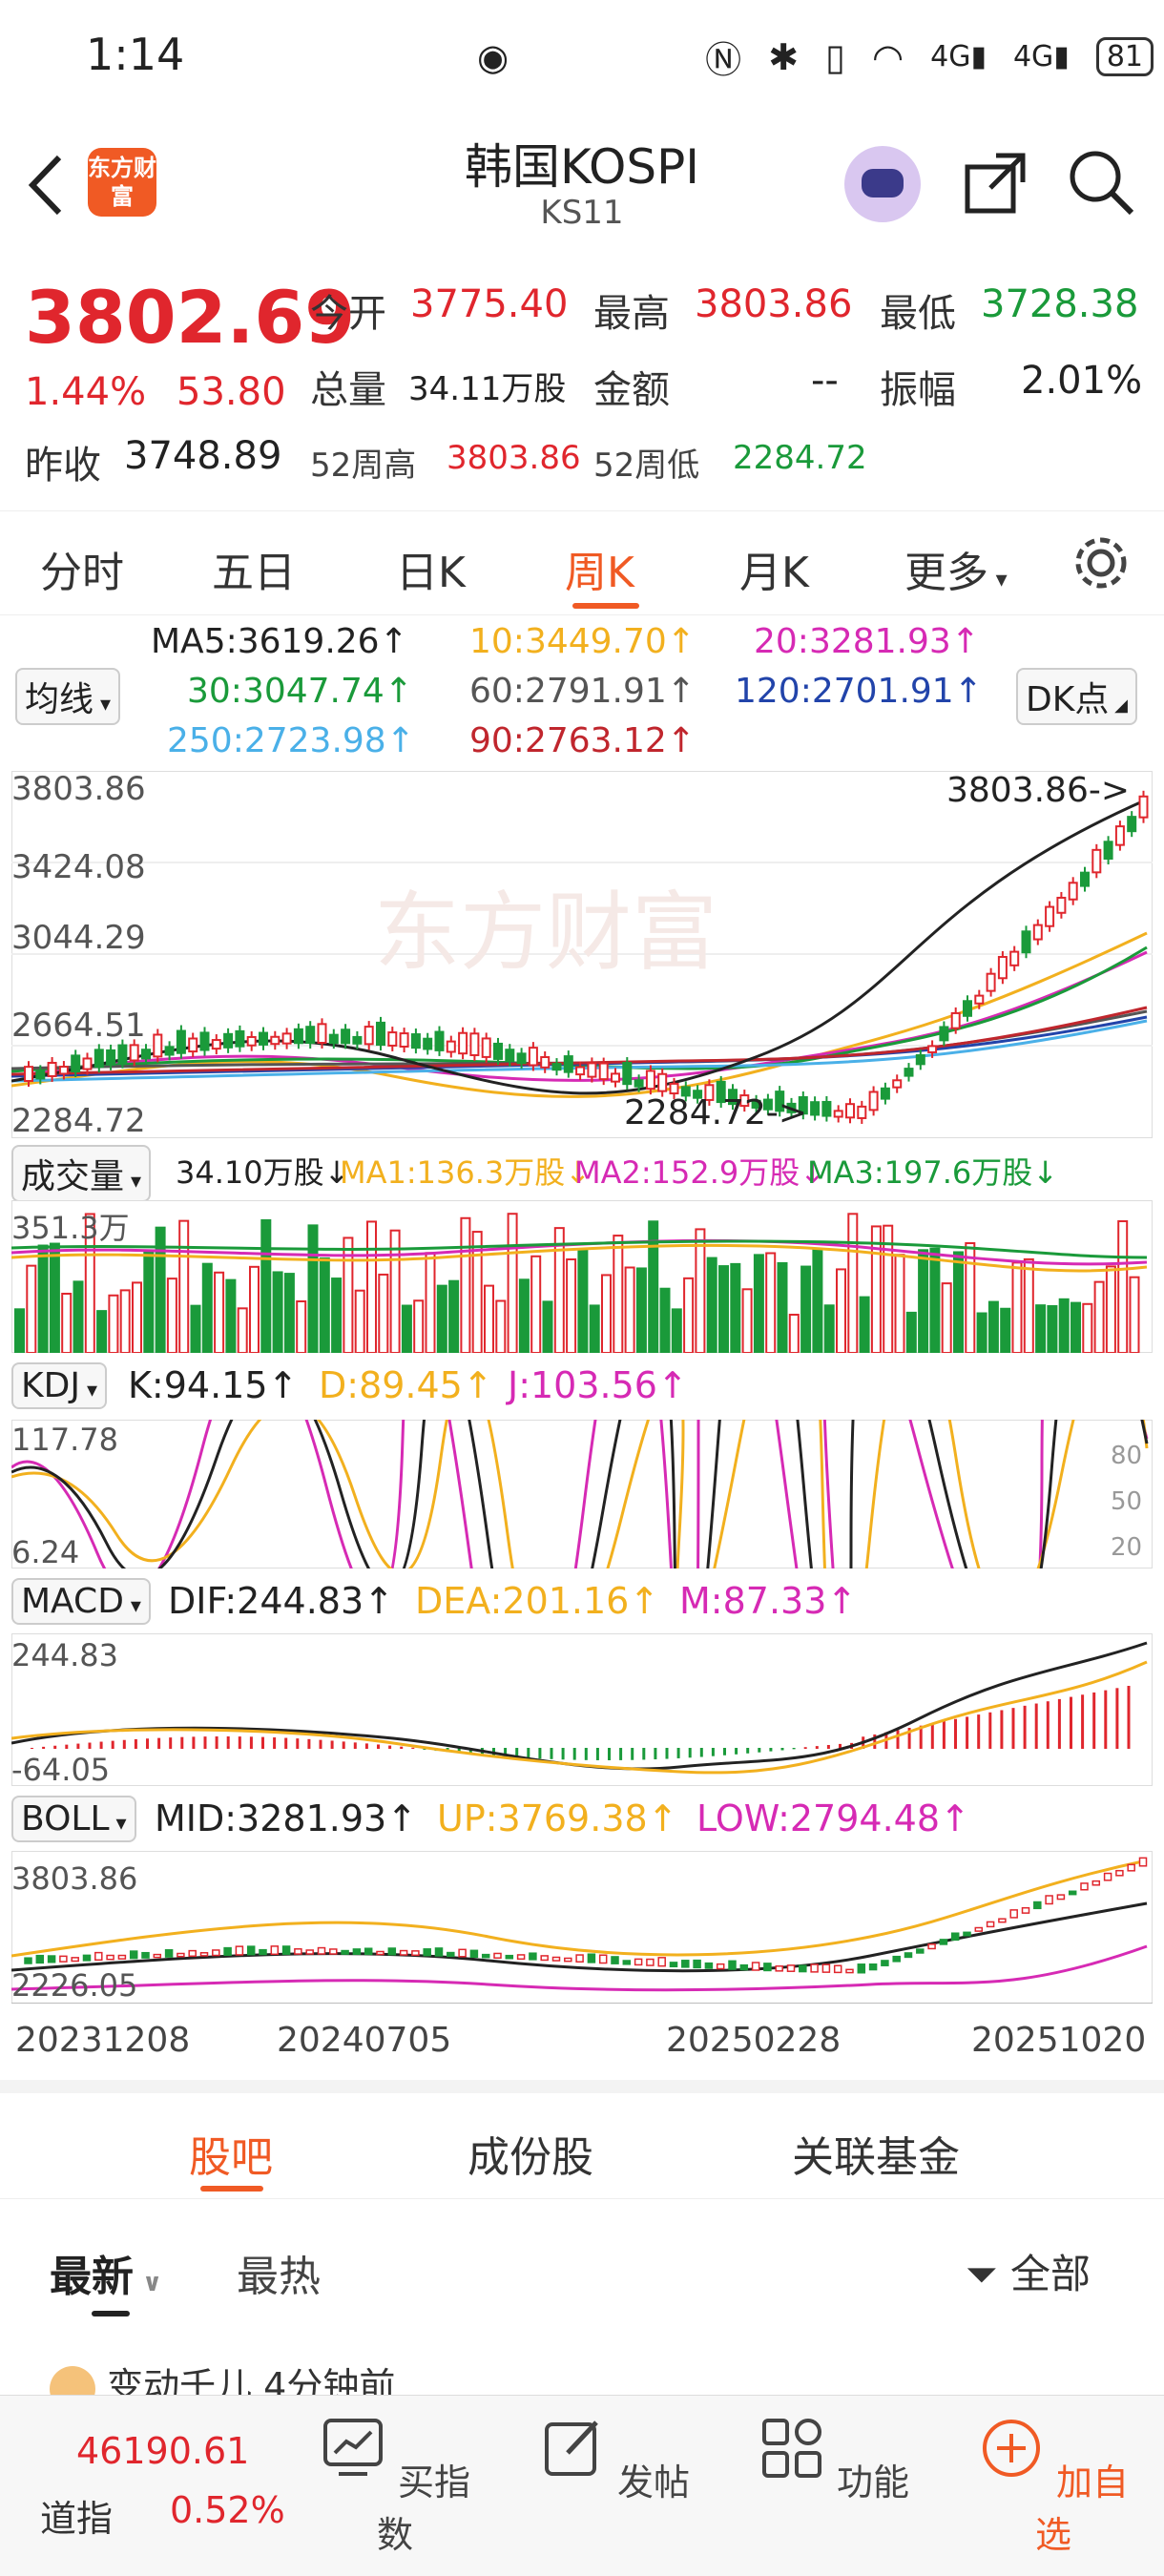 The height and width of the screenshot is (2576, 1164). Describe the element at coordinates (431, 568) in the screenshot. I see `tab-daily-k: 日K` at that location.